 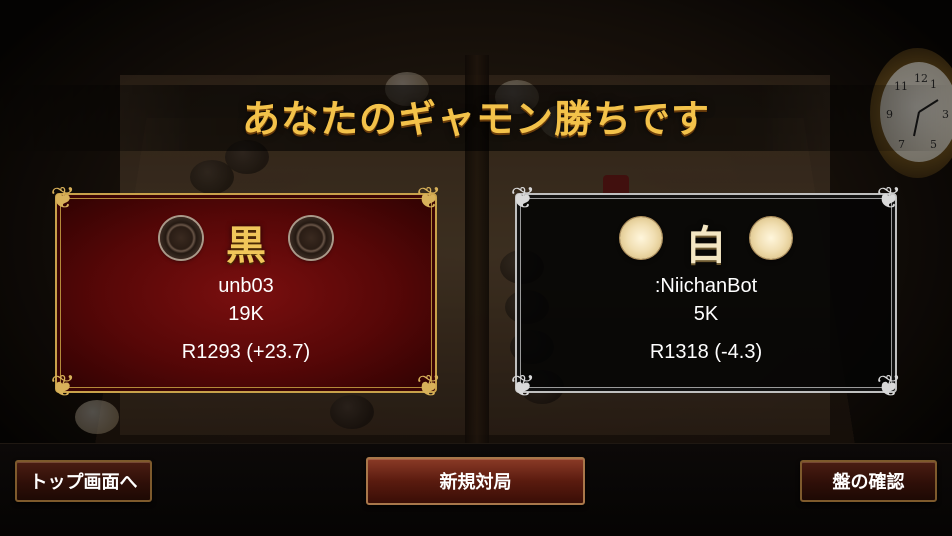 I want to click on result-title: あなたのギャモン勝ちです, so click(x=475, y=118).